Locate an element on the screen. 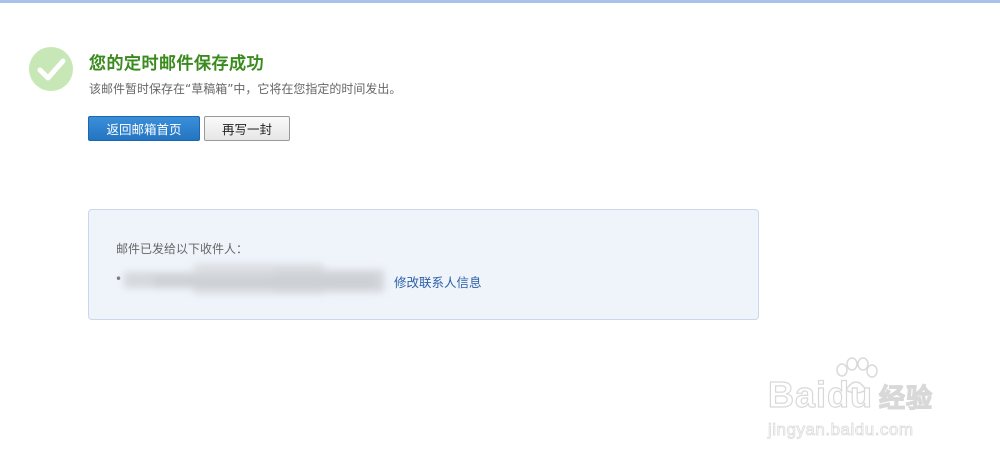 The image size is (1000, 466). watermark-brand: Baidu 经验 is located at coordinates (850, 394).